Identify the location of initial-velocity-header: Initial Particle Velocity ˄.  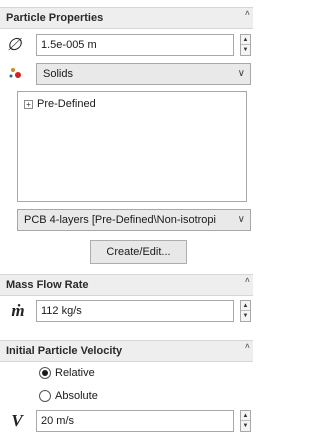
(126, 351).